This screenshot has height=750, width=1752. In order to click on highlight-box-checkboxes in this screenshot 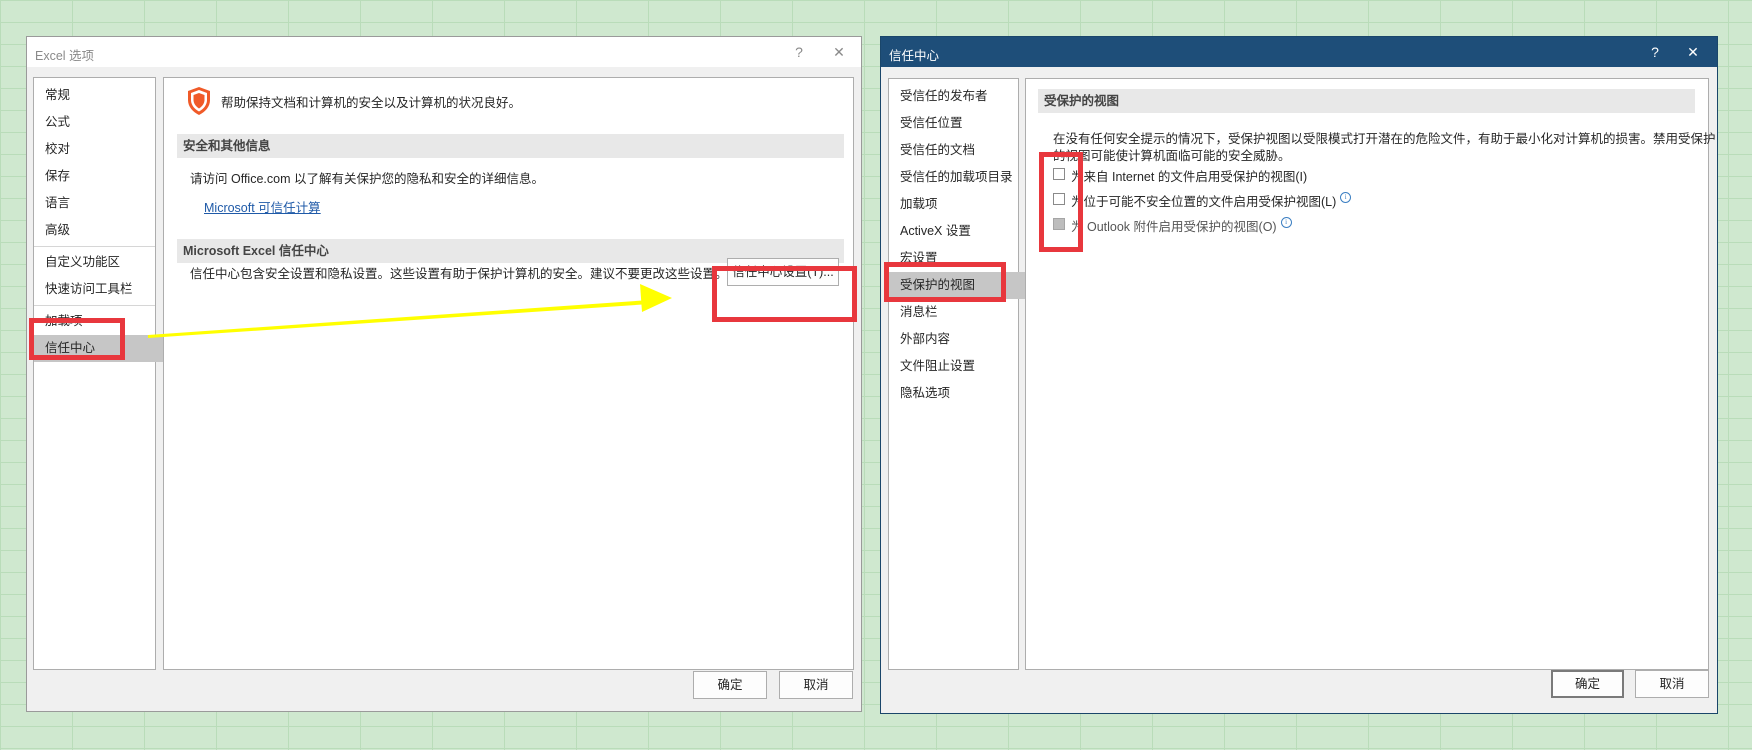, I will do `click(1061, 202)`.